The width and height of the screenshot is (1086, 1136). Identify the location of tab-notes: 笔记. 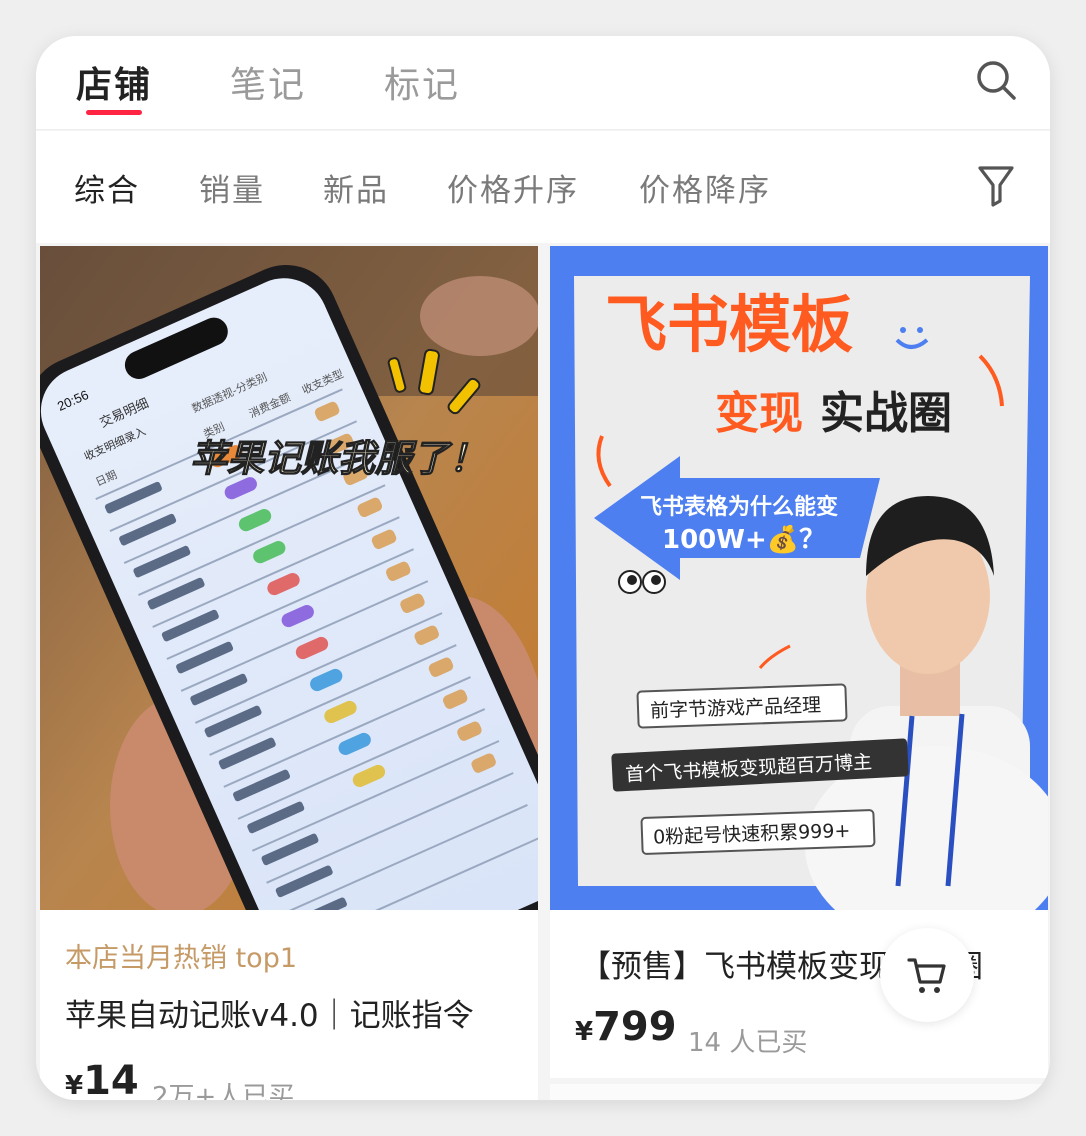
(268, 82).